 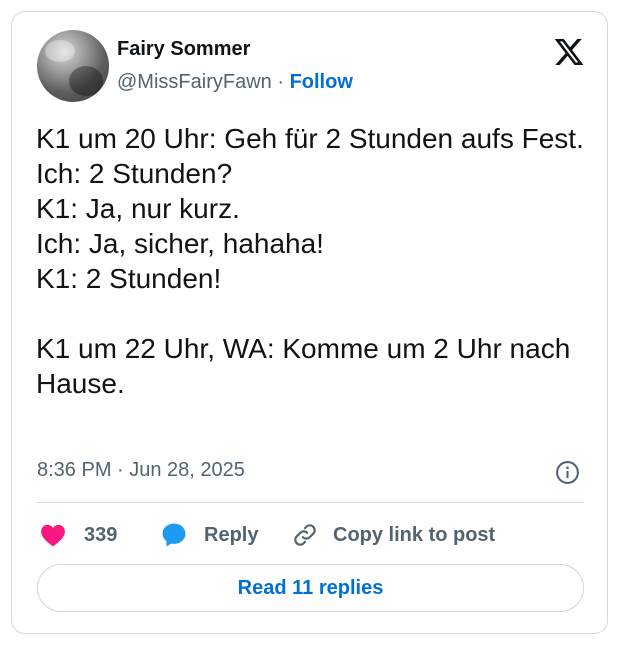 What do you see at coordinates (78, 535) in the screenshot?
I see `like-button: 339` at bounding box center [78, 535].